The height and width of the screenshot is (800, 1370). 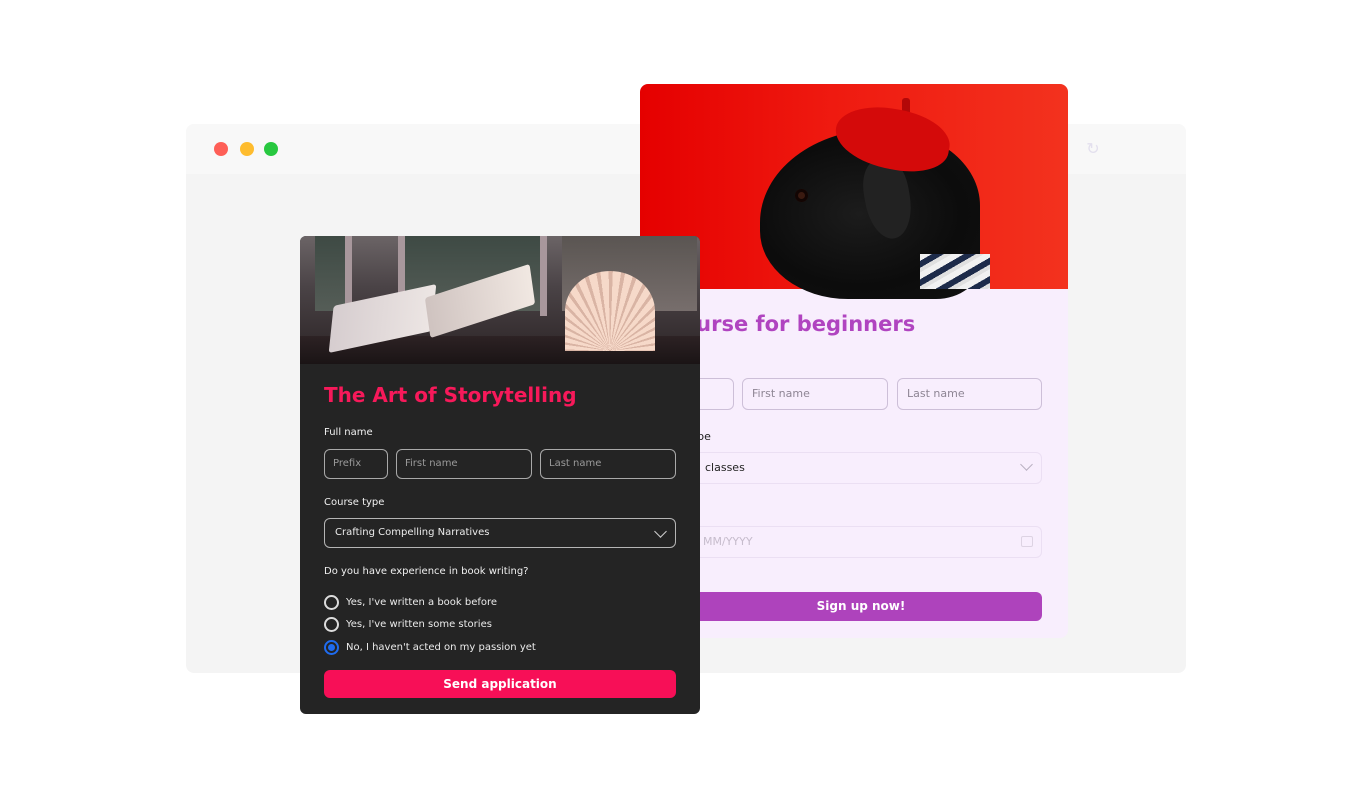 I want to click on window-pane, so click(x=330, y=273).